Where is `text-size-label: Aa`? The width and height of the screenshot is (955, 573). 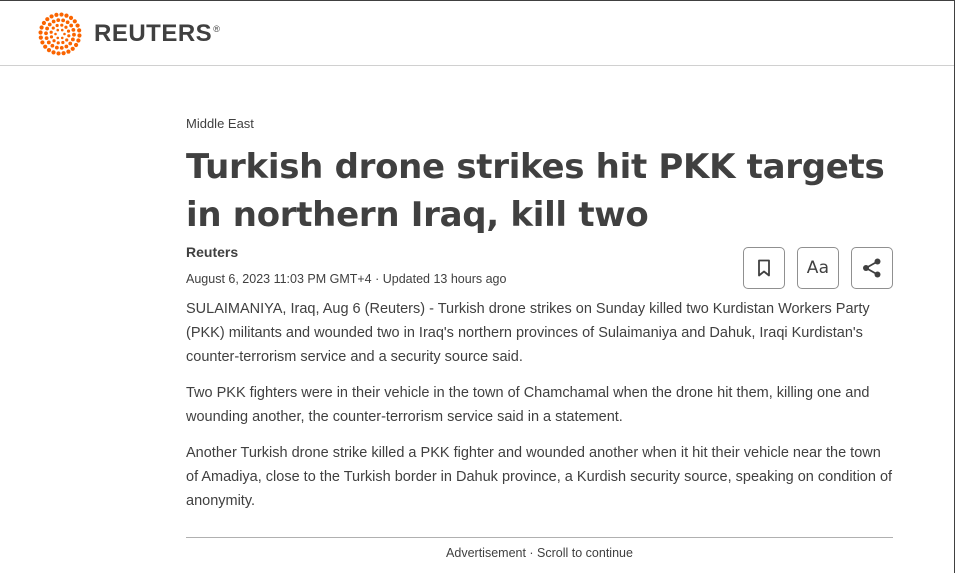
text-size-label: Aa is located at coordinates (818, 268).